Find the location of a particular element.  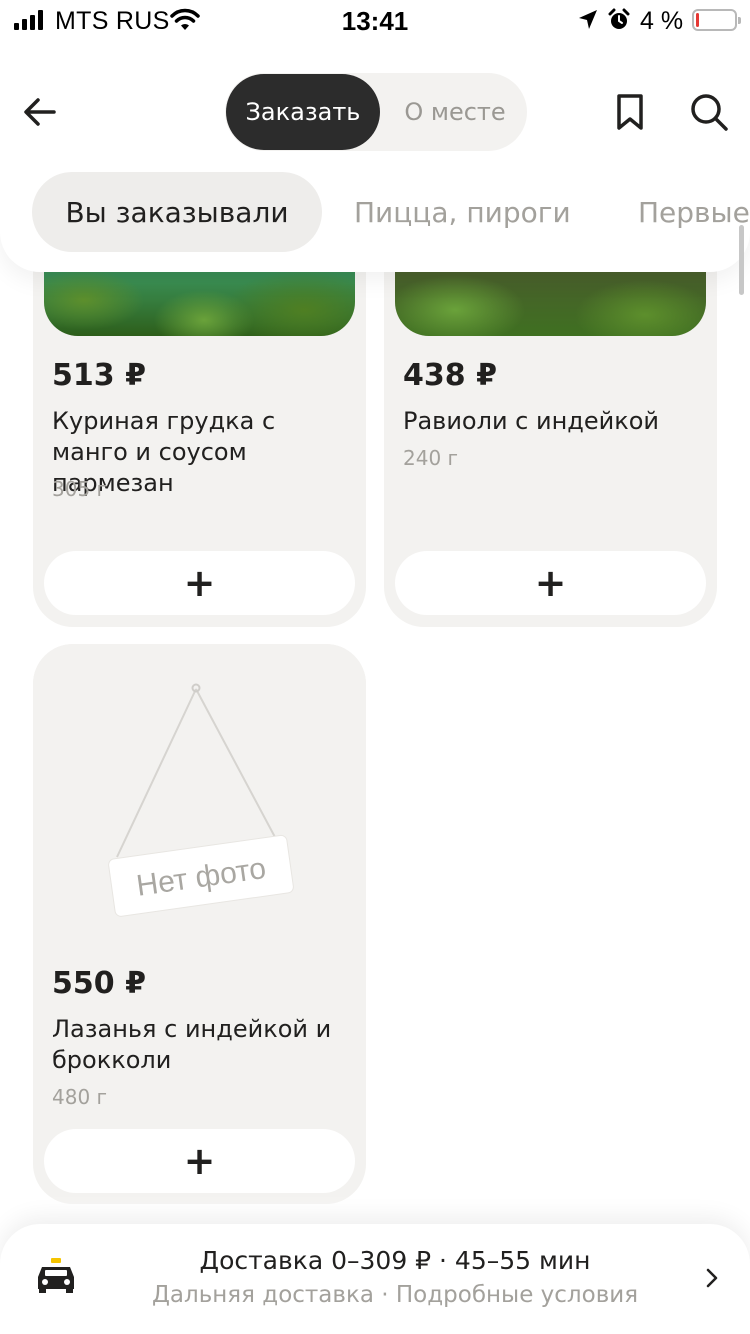

chevron-right-icon is located at coordinates (712, 1278).